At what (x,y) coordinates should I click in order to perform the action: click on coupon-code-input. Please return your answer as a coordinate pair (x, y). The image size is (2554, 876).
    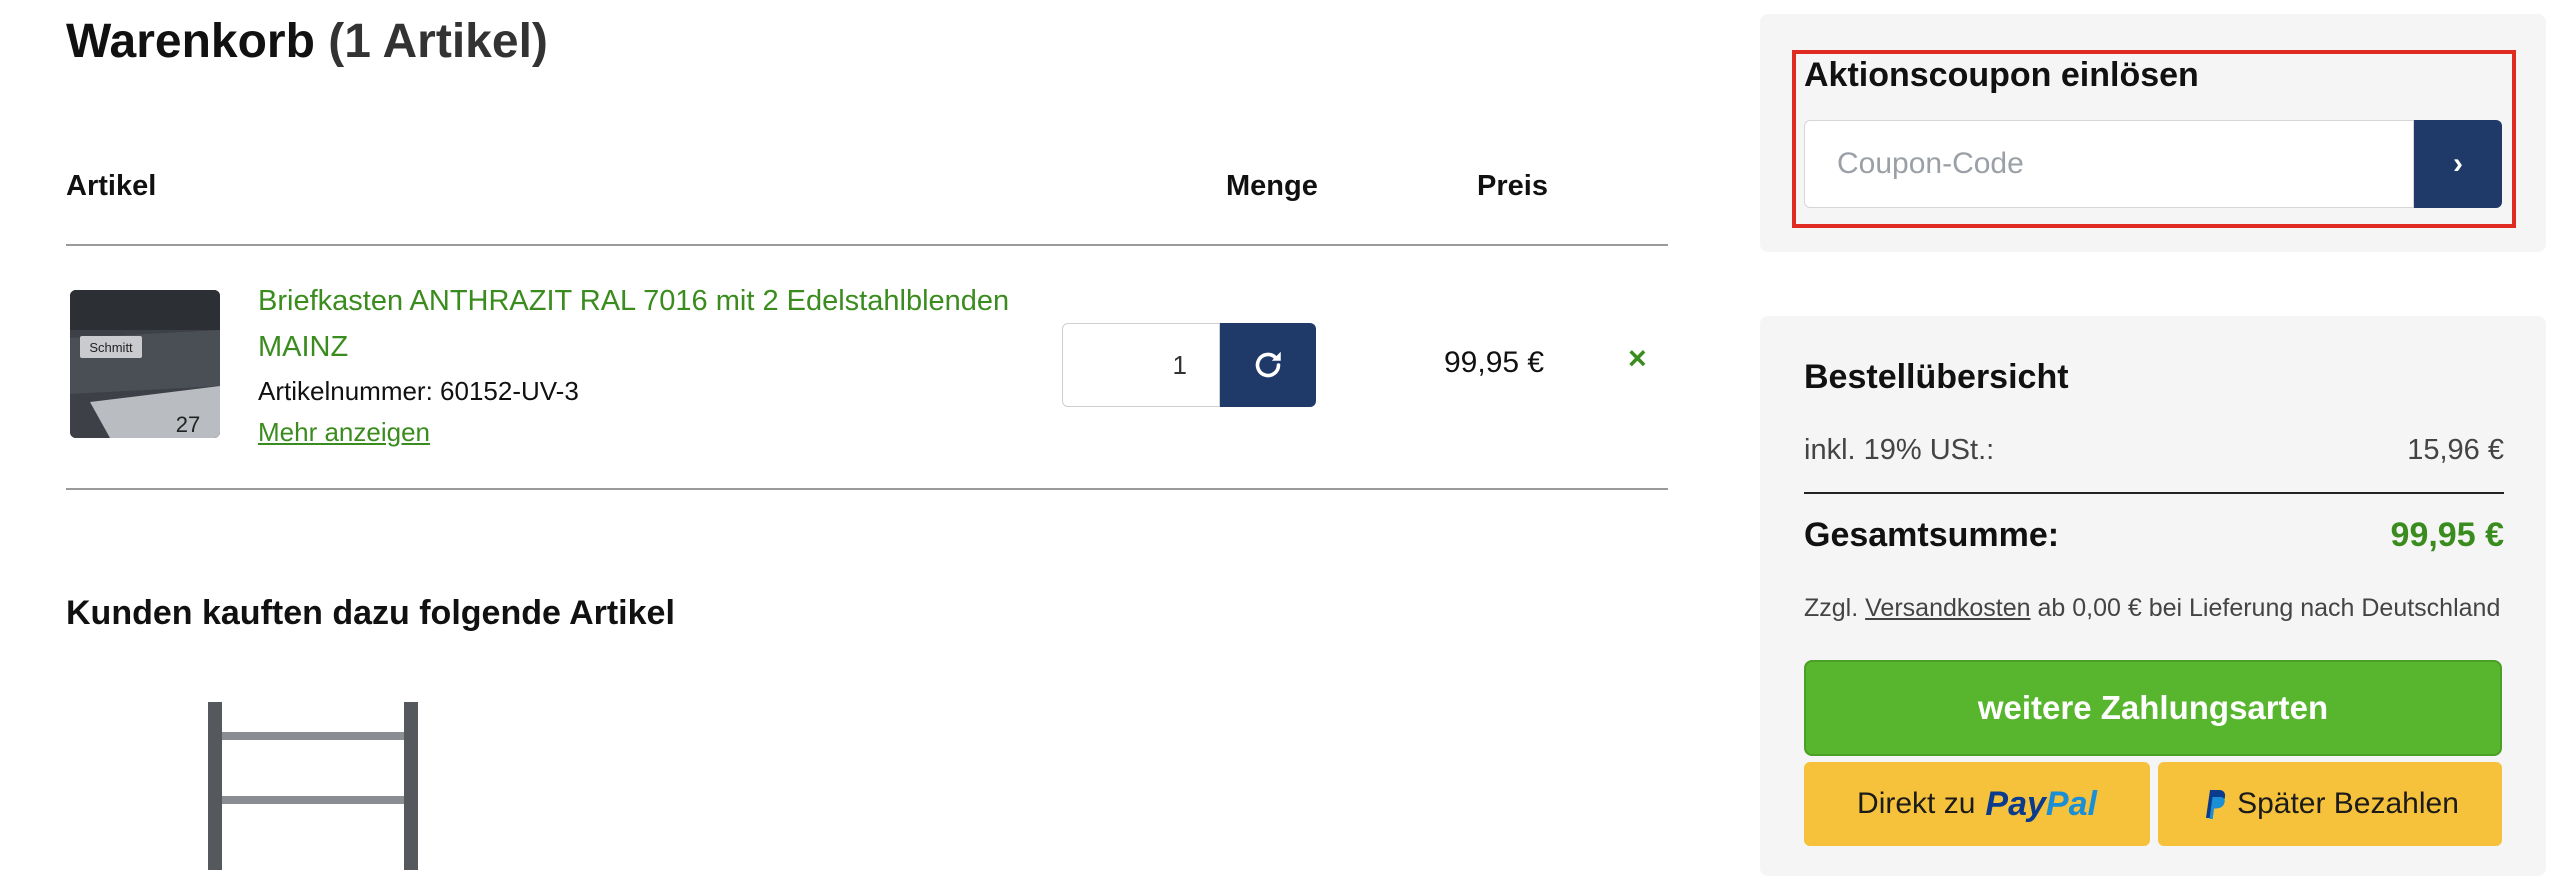
    Looking at the image, I should click on (2109, 164).